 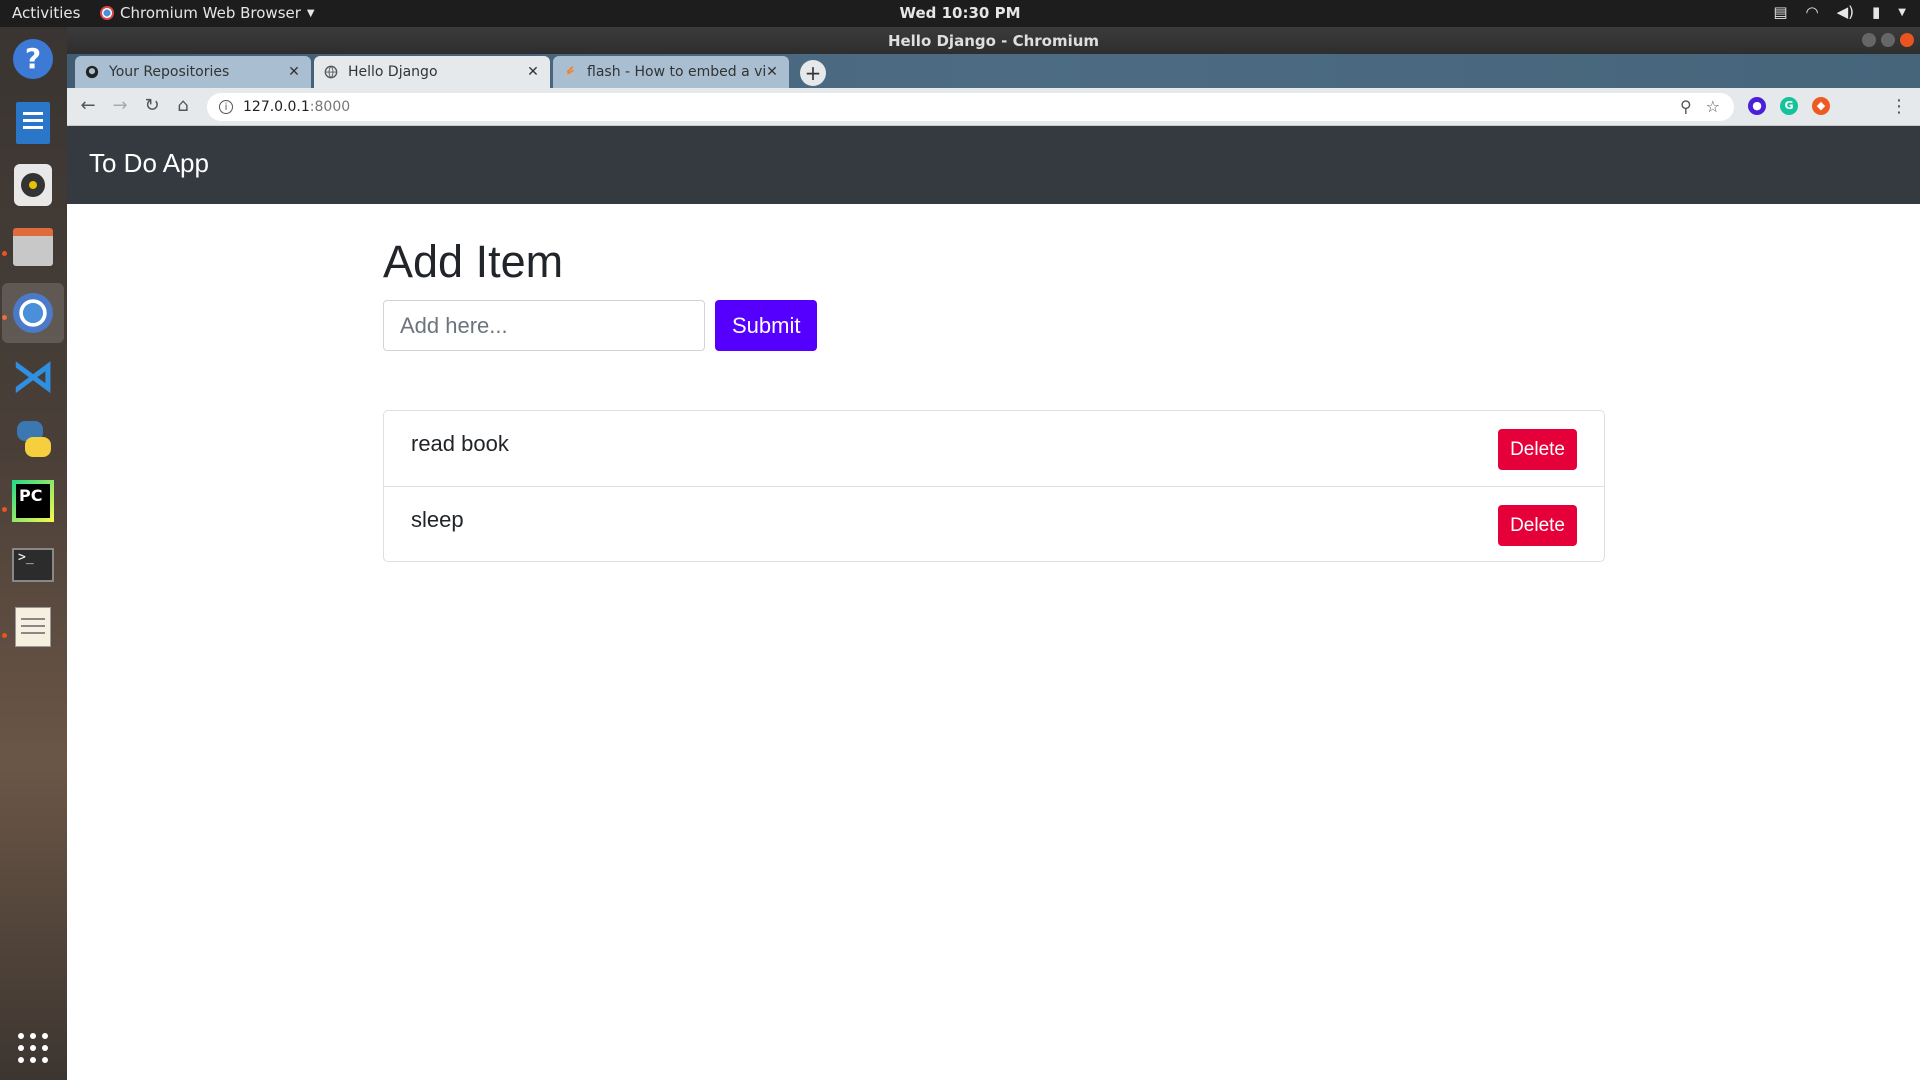 I want to click on chromium-icon, so click(x=107, y=13).